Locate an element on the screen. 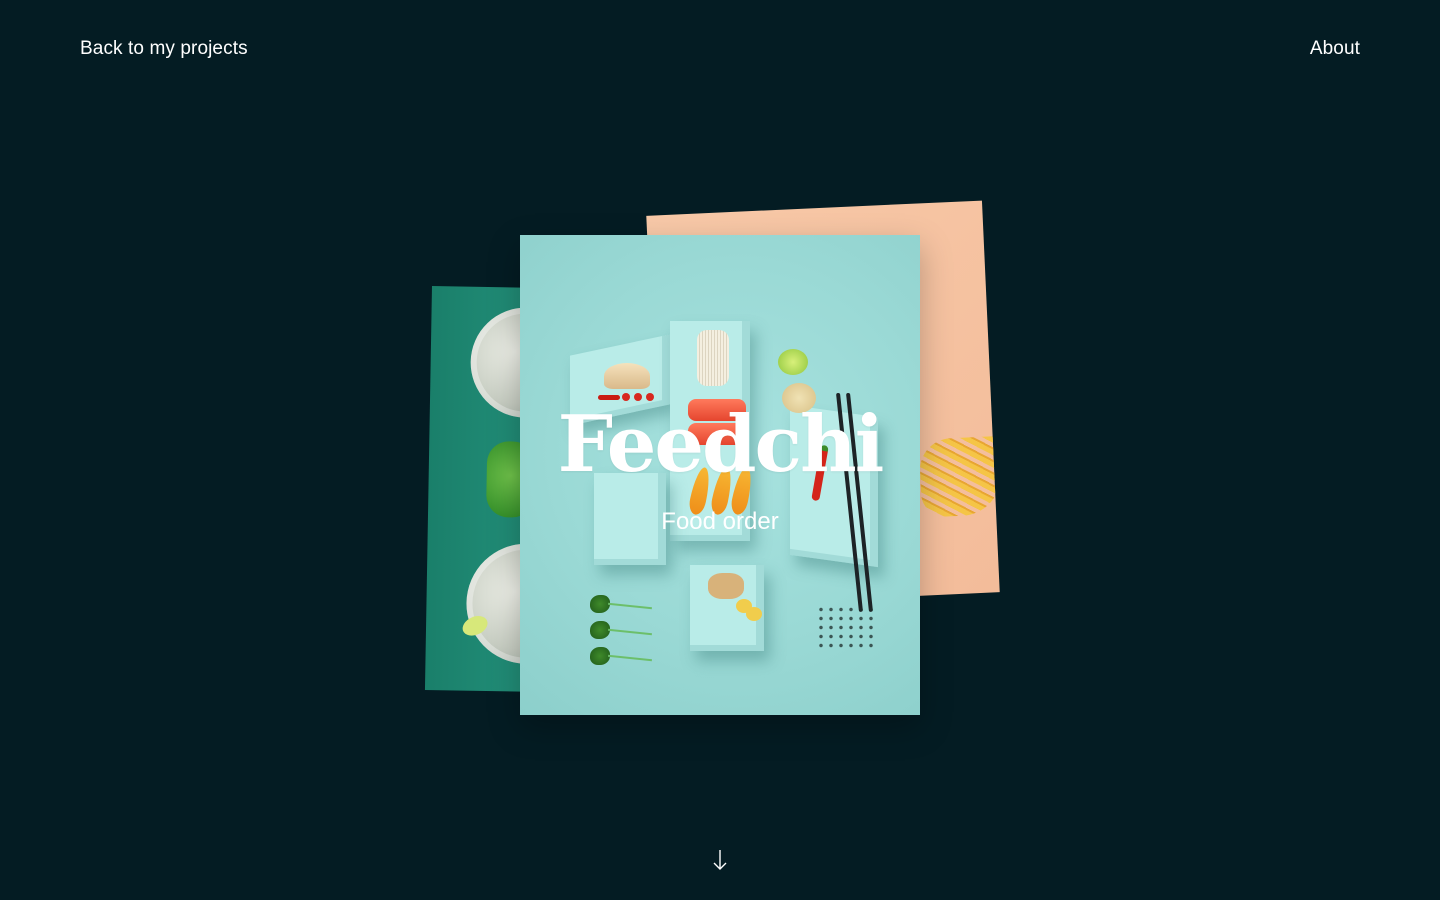  project-title: Feedchi is located at coordinates (721, 444).